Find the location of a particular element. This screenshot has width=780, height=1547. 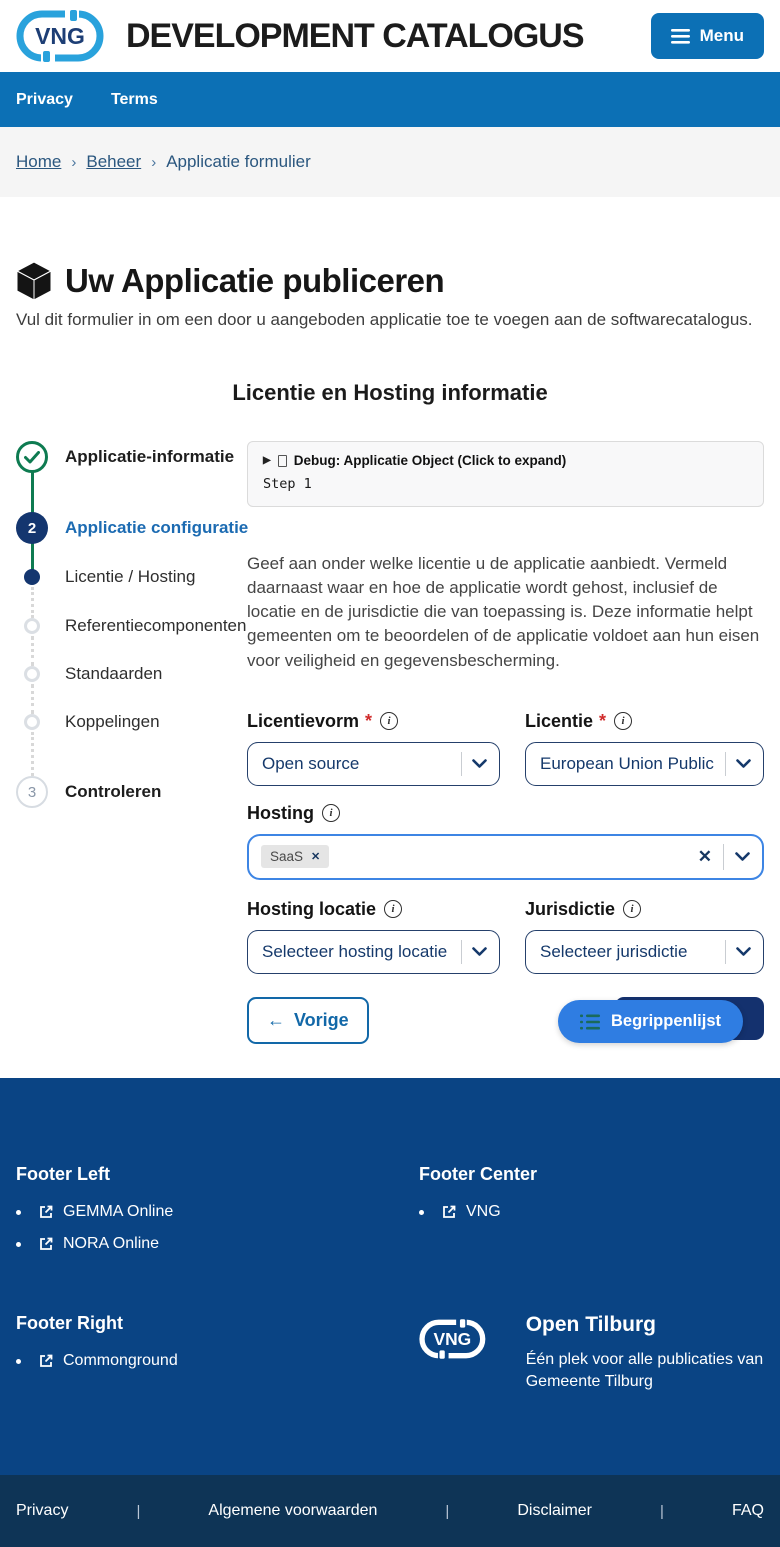

field-jurisdictie: Jurisdictie Selecteer jurisdictie is located at coordinates (644, 936).